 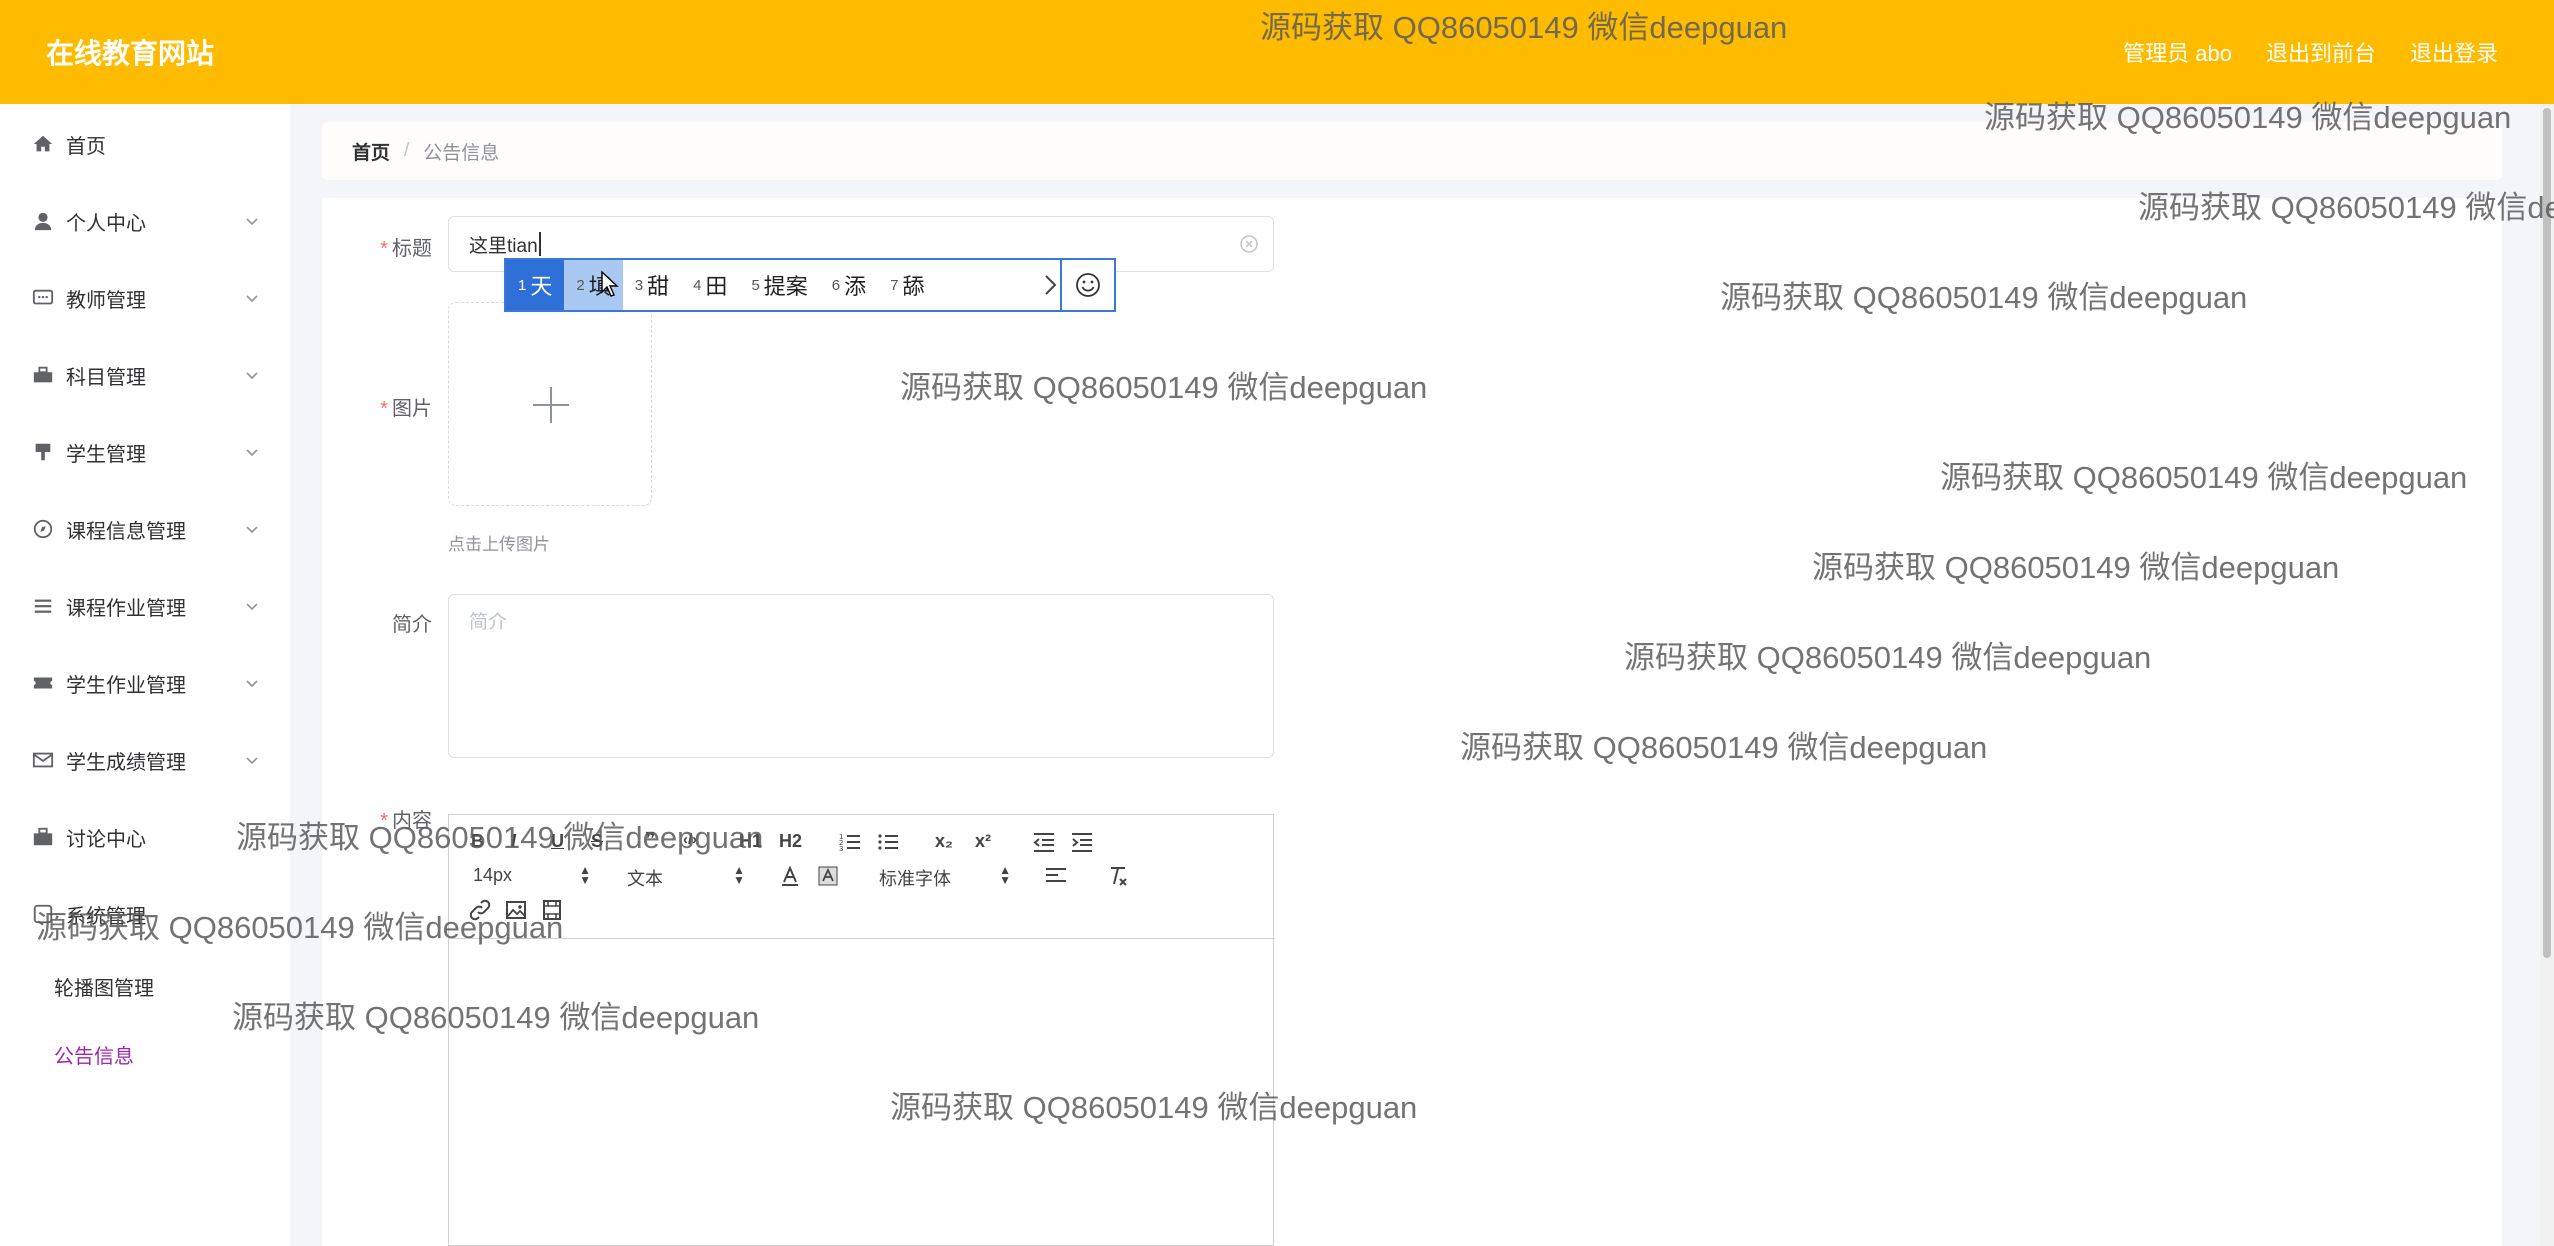 I want to click on strike-button: S, so click(x=597, y=841).